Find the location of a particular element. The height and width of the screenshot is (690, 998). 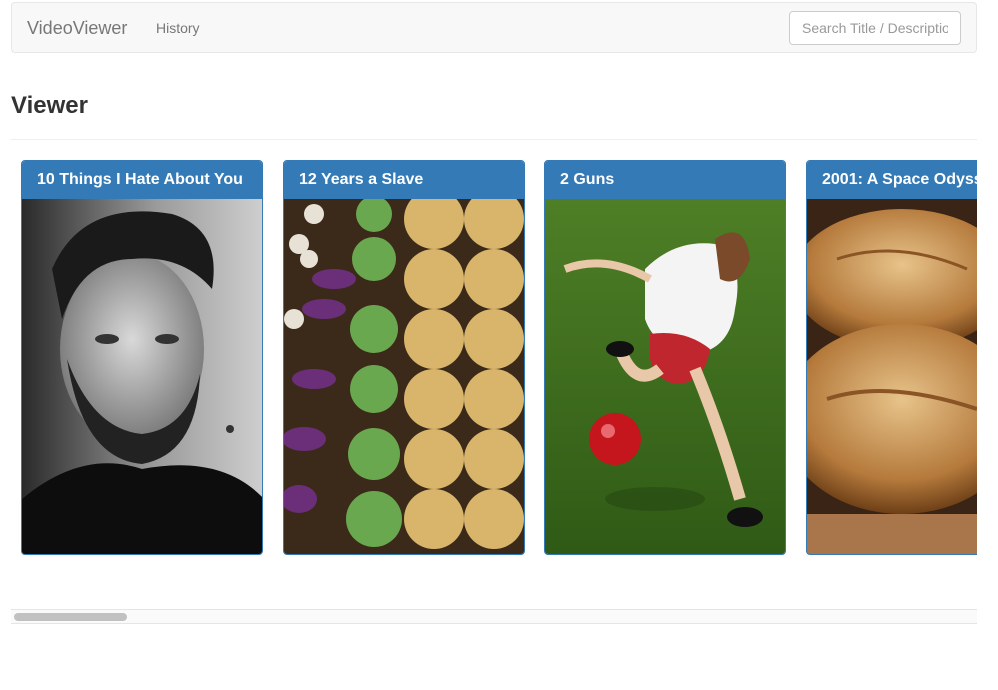

soccer-player-image is located at coordinates (665, 376).